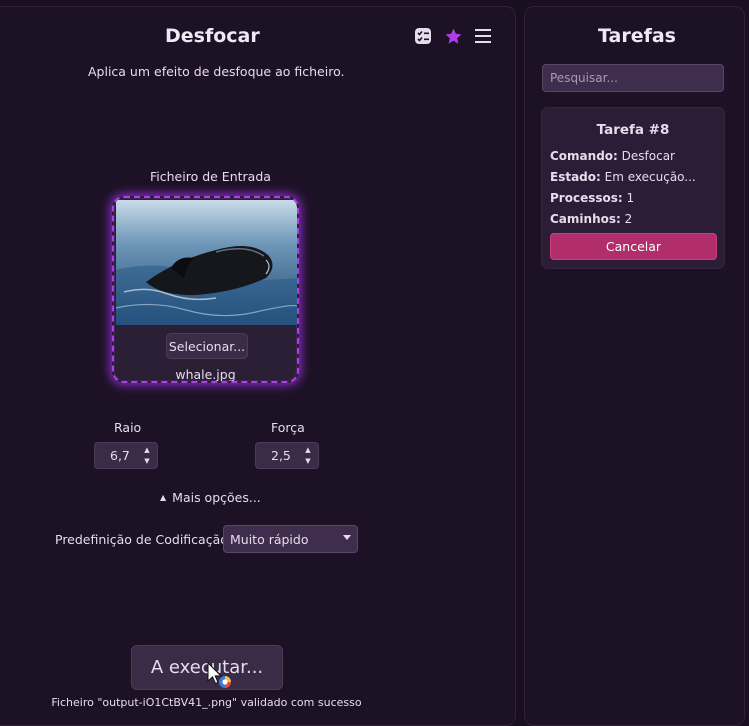  Describe the element at coordinates (633, 246) in the screenshot. I see `cancel-button: Cancelar` at that location.